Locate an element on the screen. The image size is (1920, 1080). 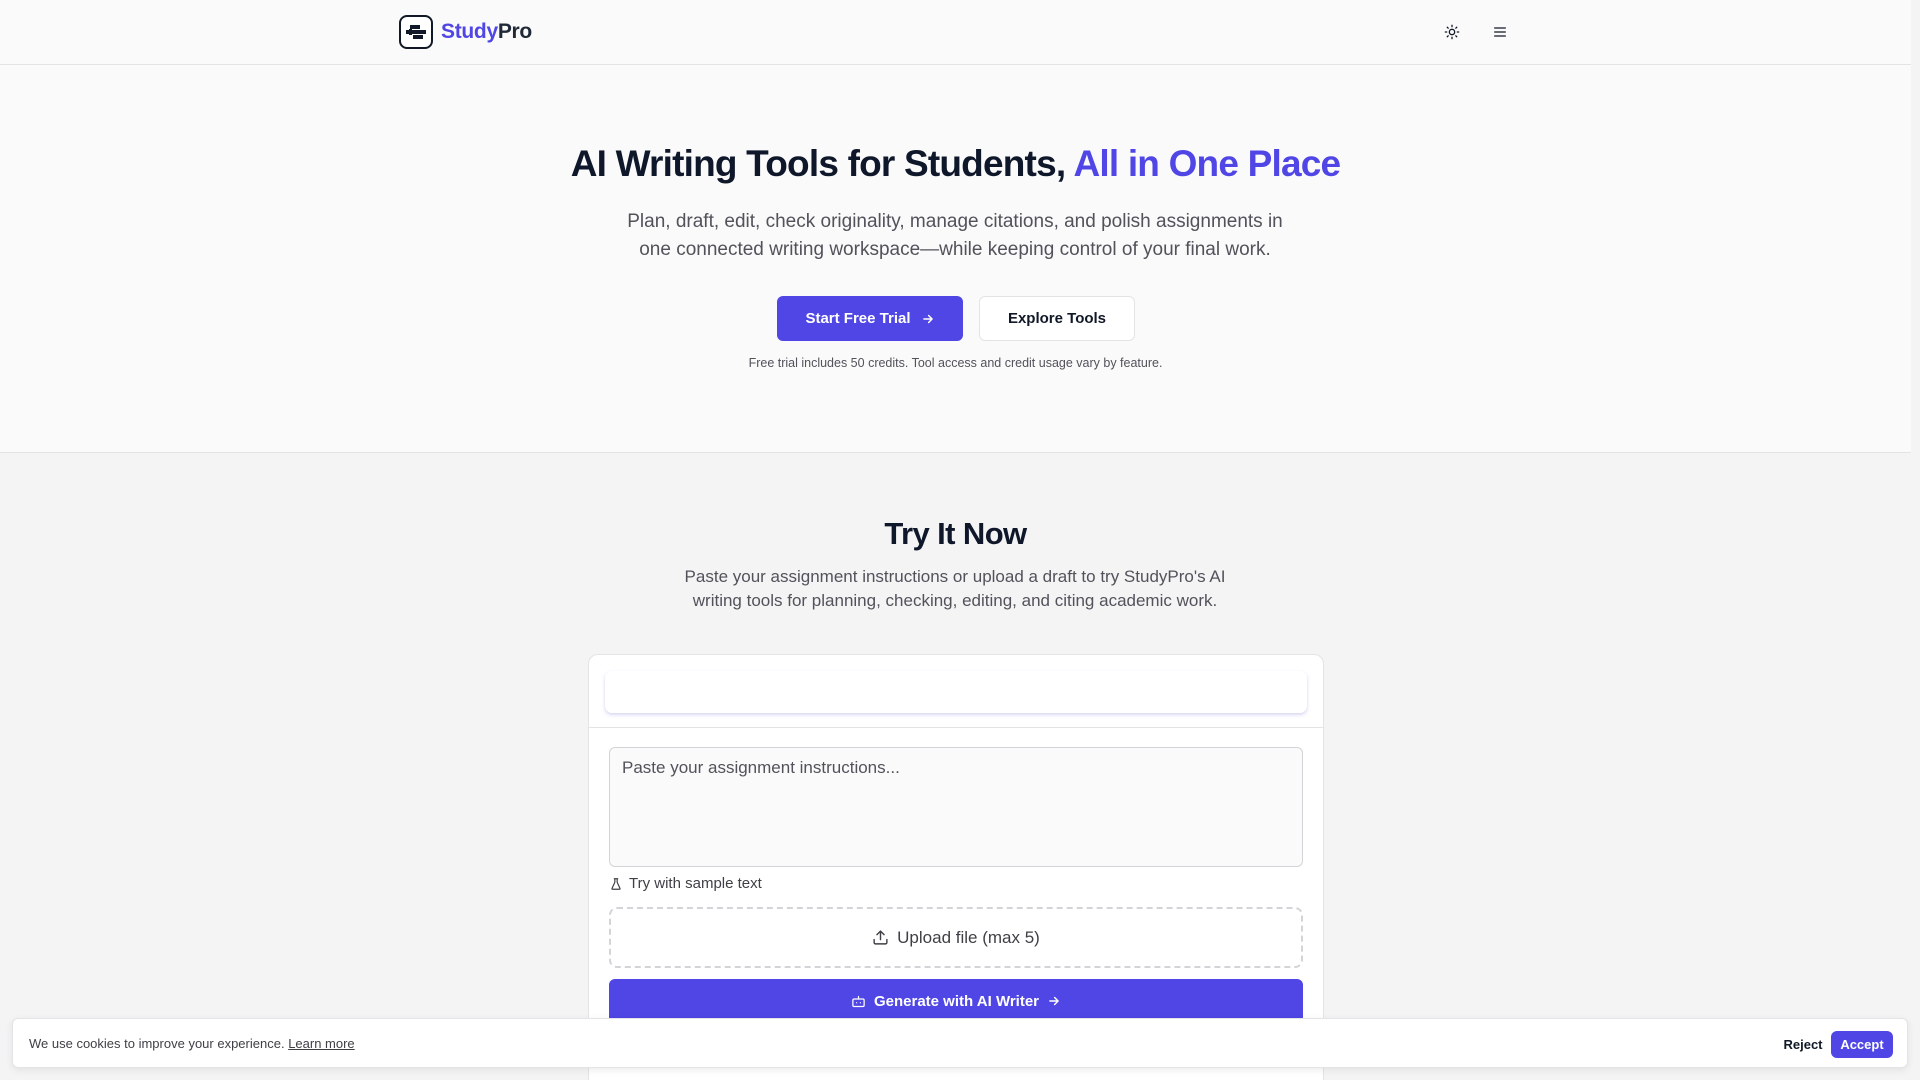
explore-tools-label: Explore Tools is located at coordinates (1057, 318).